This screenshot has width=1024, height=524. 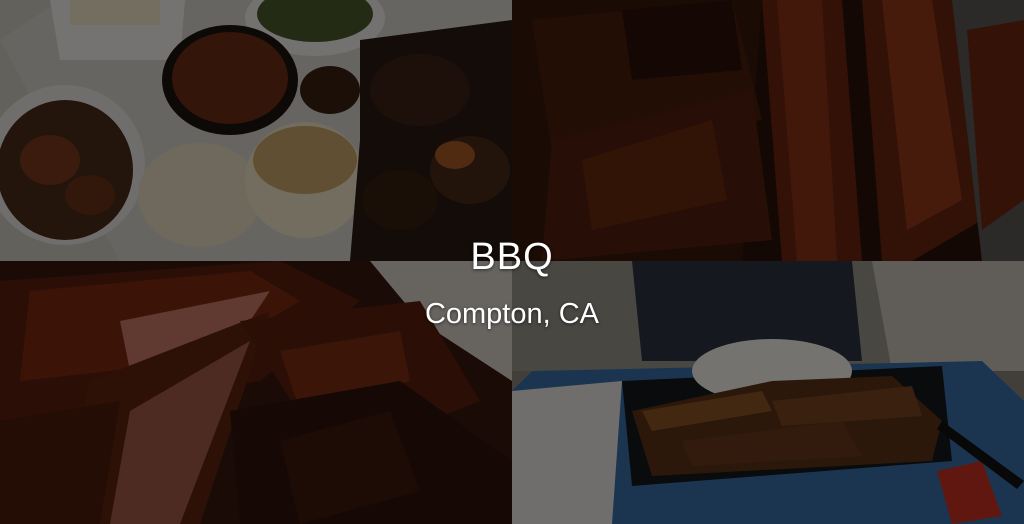 I want to click on banner-location: Compton, CA, so click(x=512, y=314).